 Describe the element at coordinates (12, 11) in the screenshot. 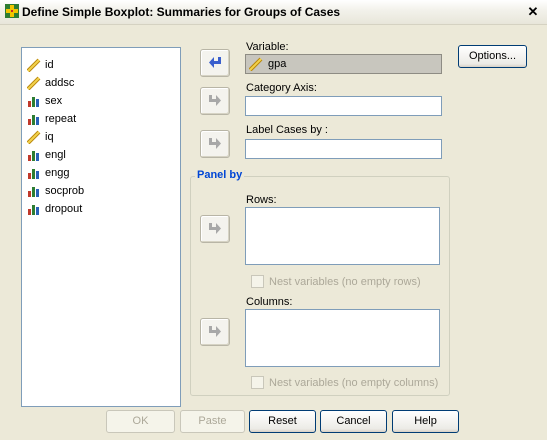

I see `app-icon` at that location.